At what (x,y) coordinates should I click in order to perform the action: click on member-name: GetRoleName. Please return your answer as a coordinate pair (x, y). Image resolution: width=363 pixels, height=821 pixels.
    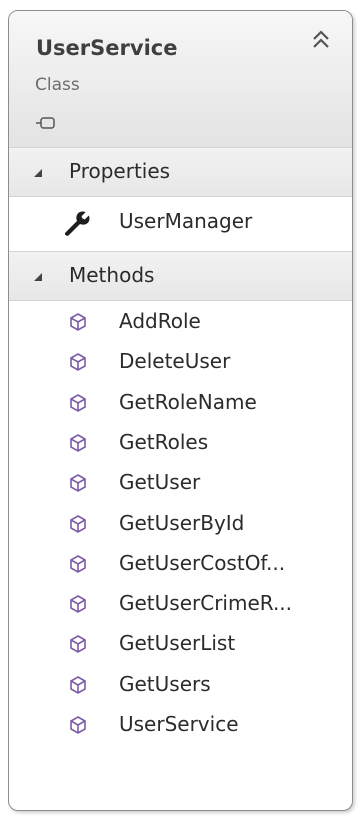
    Looking at the image, I should click on (188, 401).